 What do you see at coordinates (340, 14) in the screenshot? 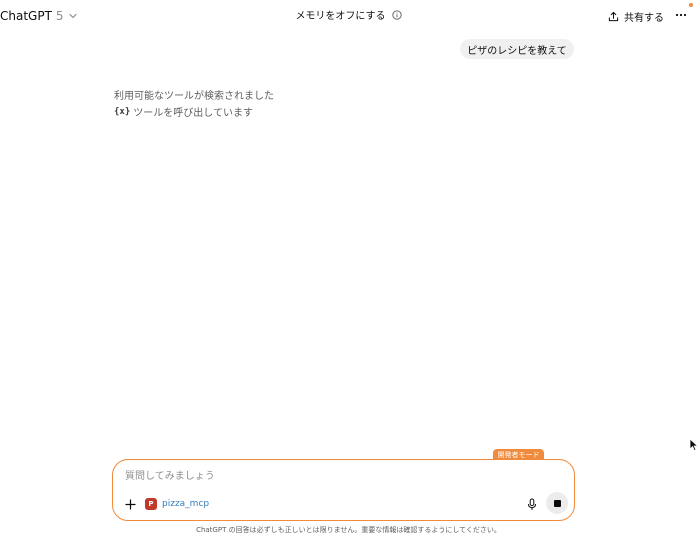
I see `memory-toggle-button: メモリをオフにする` at bounding box center [340, 14].